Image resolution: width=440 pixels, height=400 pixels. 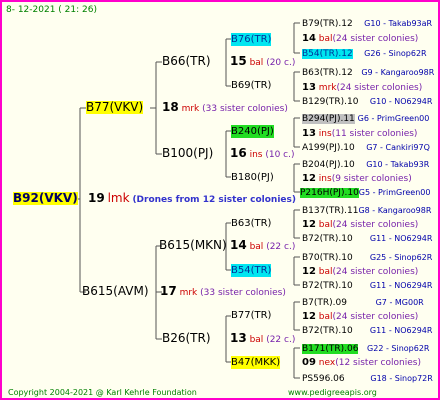 I want to click on gen4-queen-text: B70(TR).10, so click(x=327, y=258).